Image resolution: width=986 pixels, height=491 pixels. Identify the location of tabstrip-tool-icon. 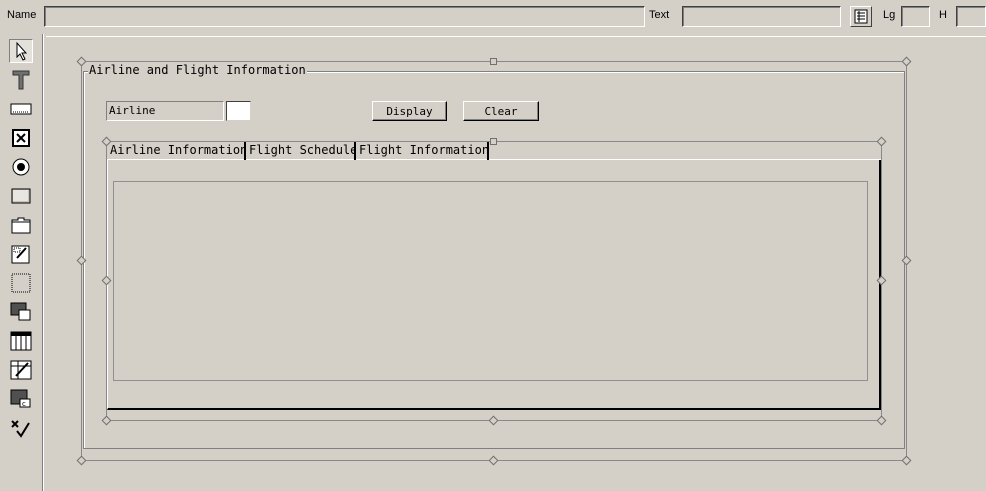
(21, 225).